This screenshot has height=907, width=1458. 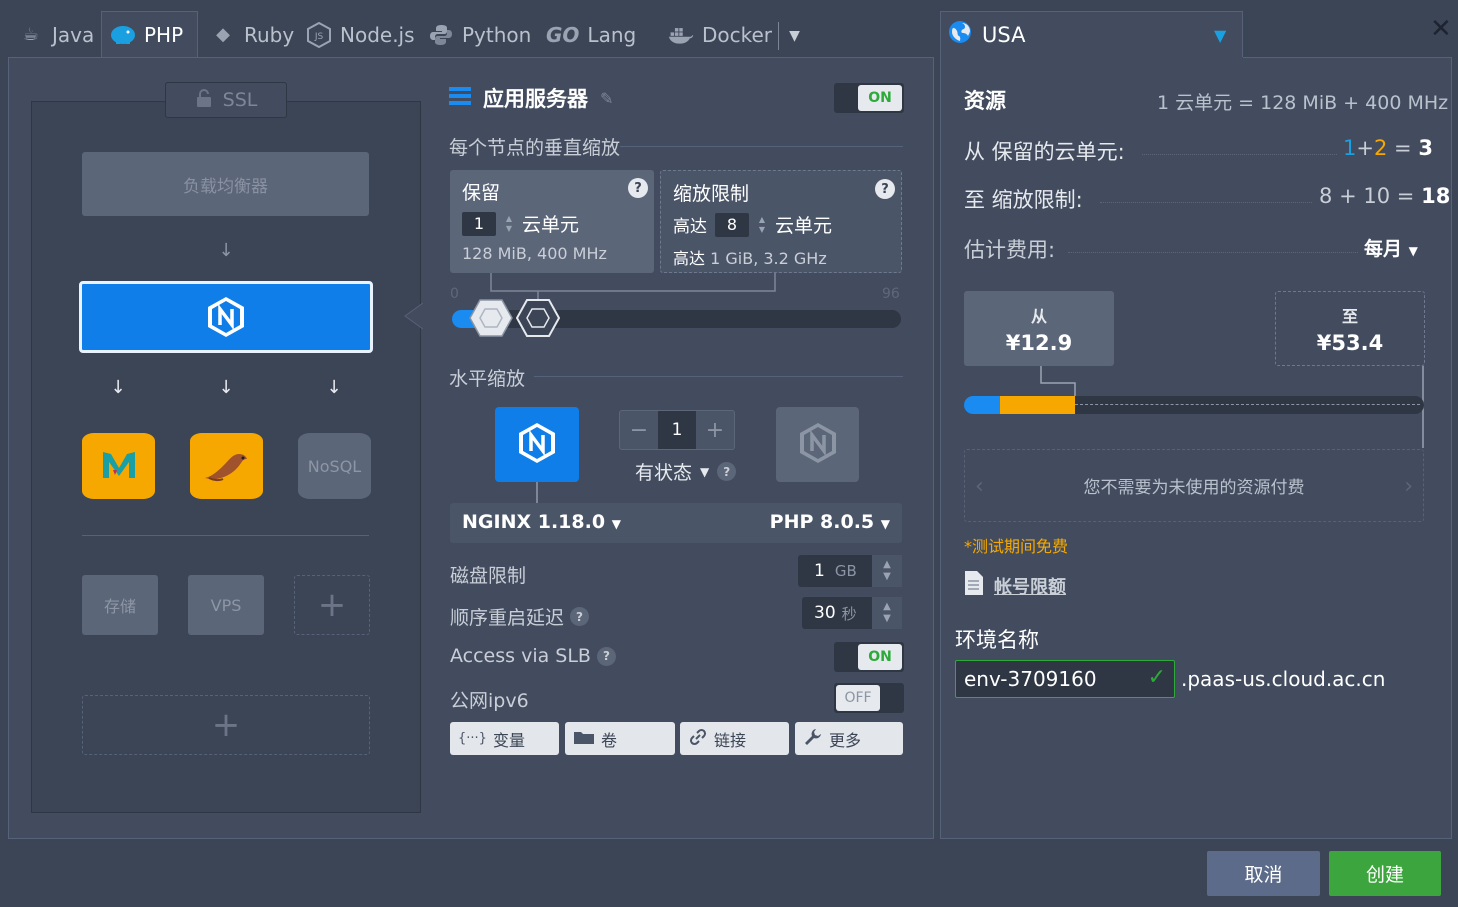 I want to click on variables-label: 变量, so click(x=508, y=740).